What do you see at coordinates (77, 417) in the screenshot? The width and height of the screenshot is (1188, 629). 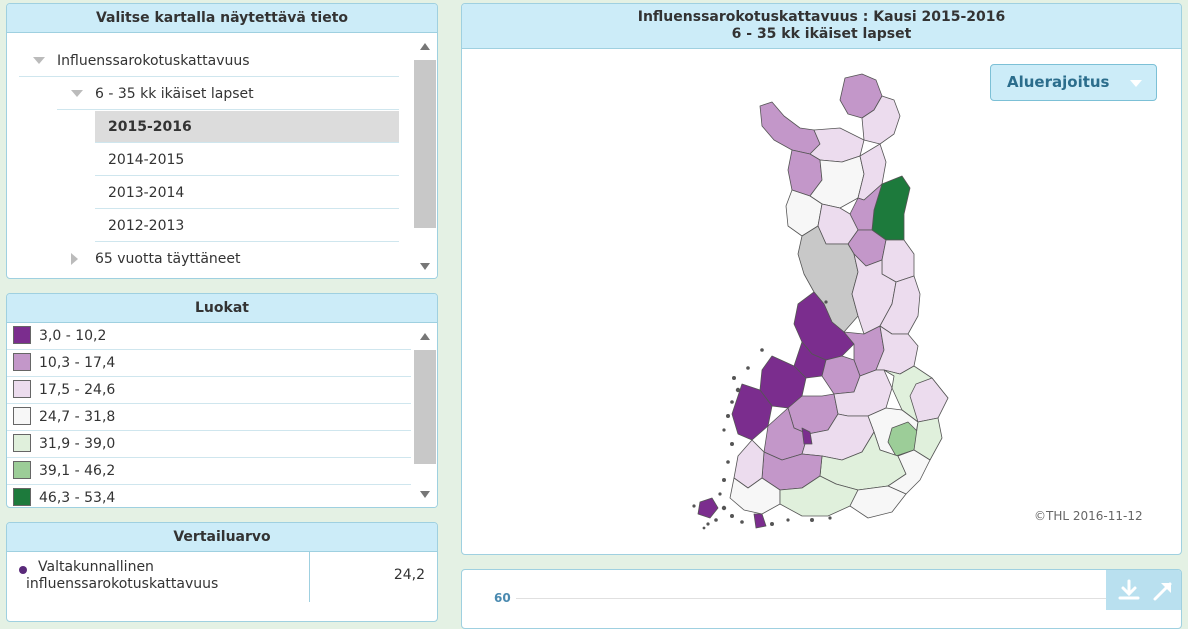 I see `legend-label: 24,7 - 31,8` at bounding box center [77, 417].